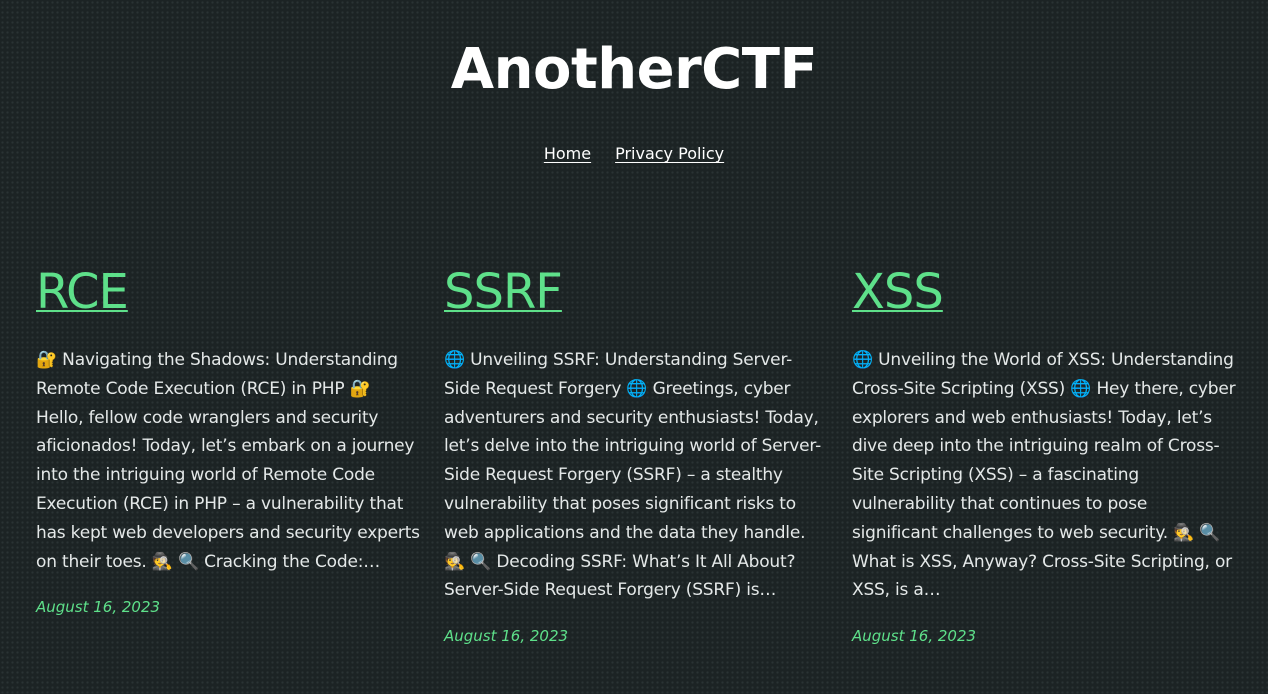 Image resolution: width=1268 pixels, height=694 pixels. Describe the element at coordinates (634, 69) in the screenshot. I see `site-title: AnotherCTF` at that location.